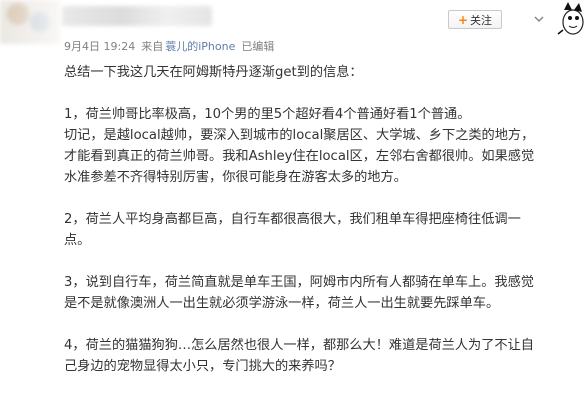 The image size is (584, 413). What do you see at coordinates (213, 72) in the screenshot?
I see `post-intro: 总结一下我这几天在阿姆斯特丹逐渐get到的信息：` at bounding box center [213, 72].